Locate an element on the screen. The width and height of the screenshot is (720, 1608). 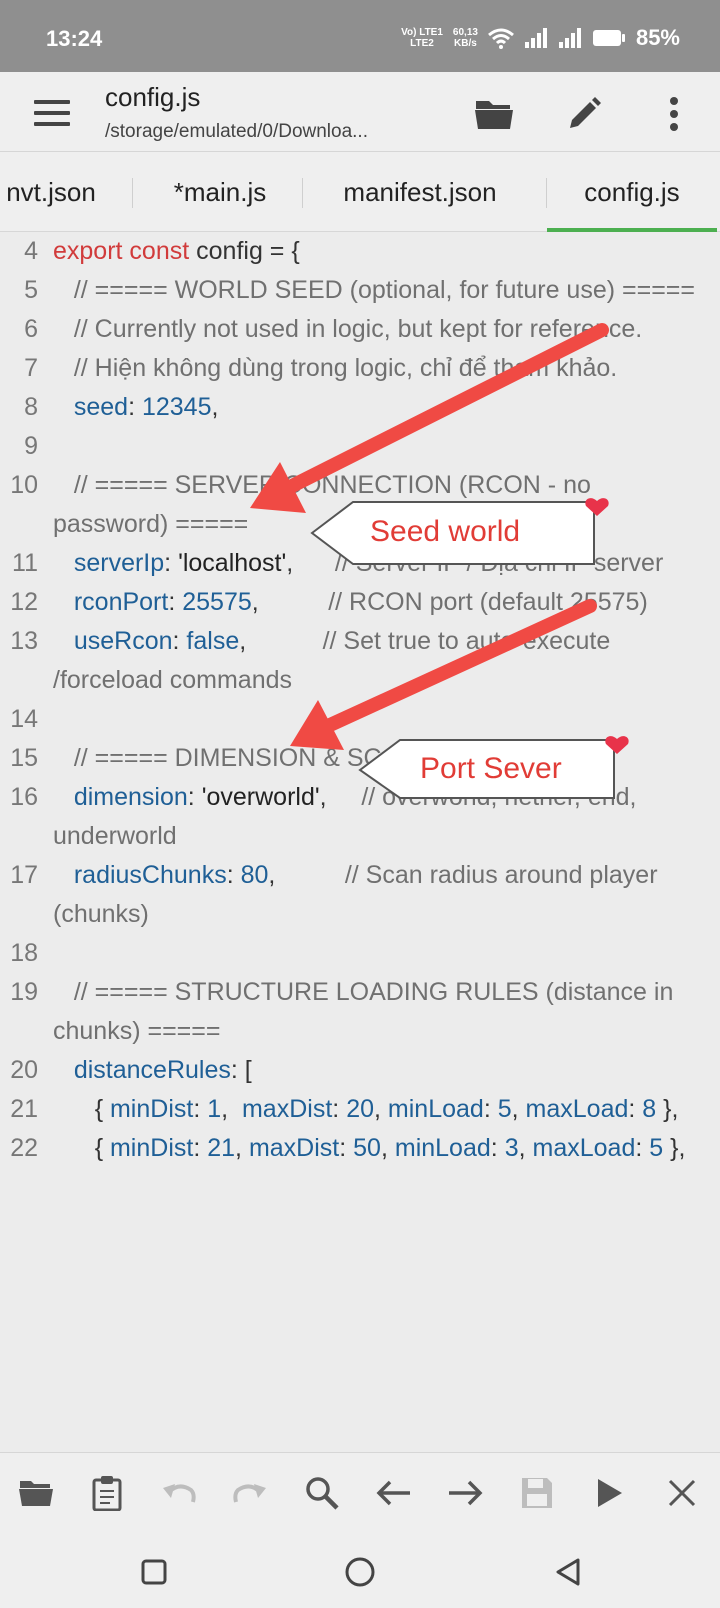
editor-action-bar is located at coordinates (360, 1492).